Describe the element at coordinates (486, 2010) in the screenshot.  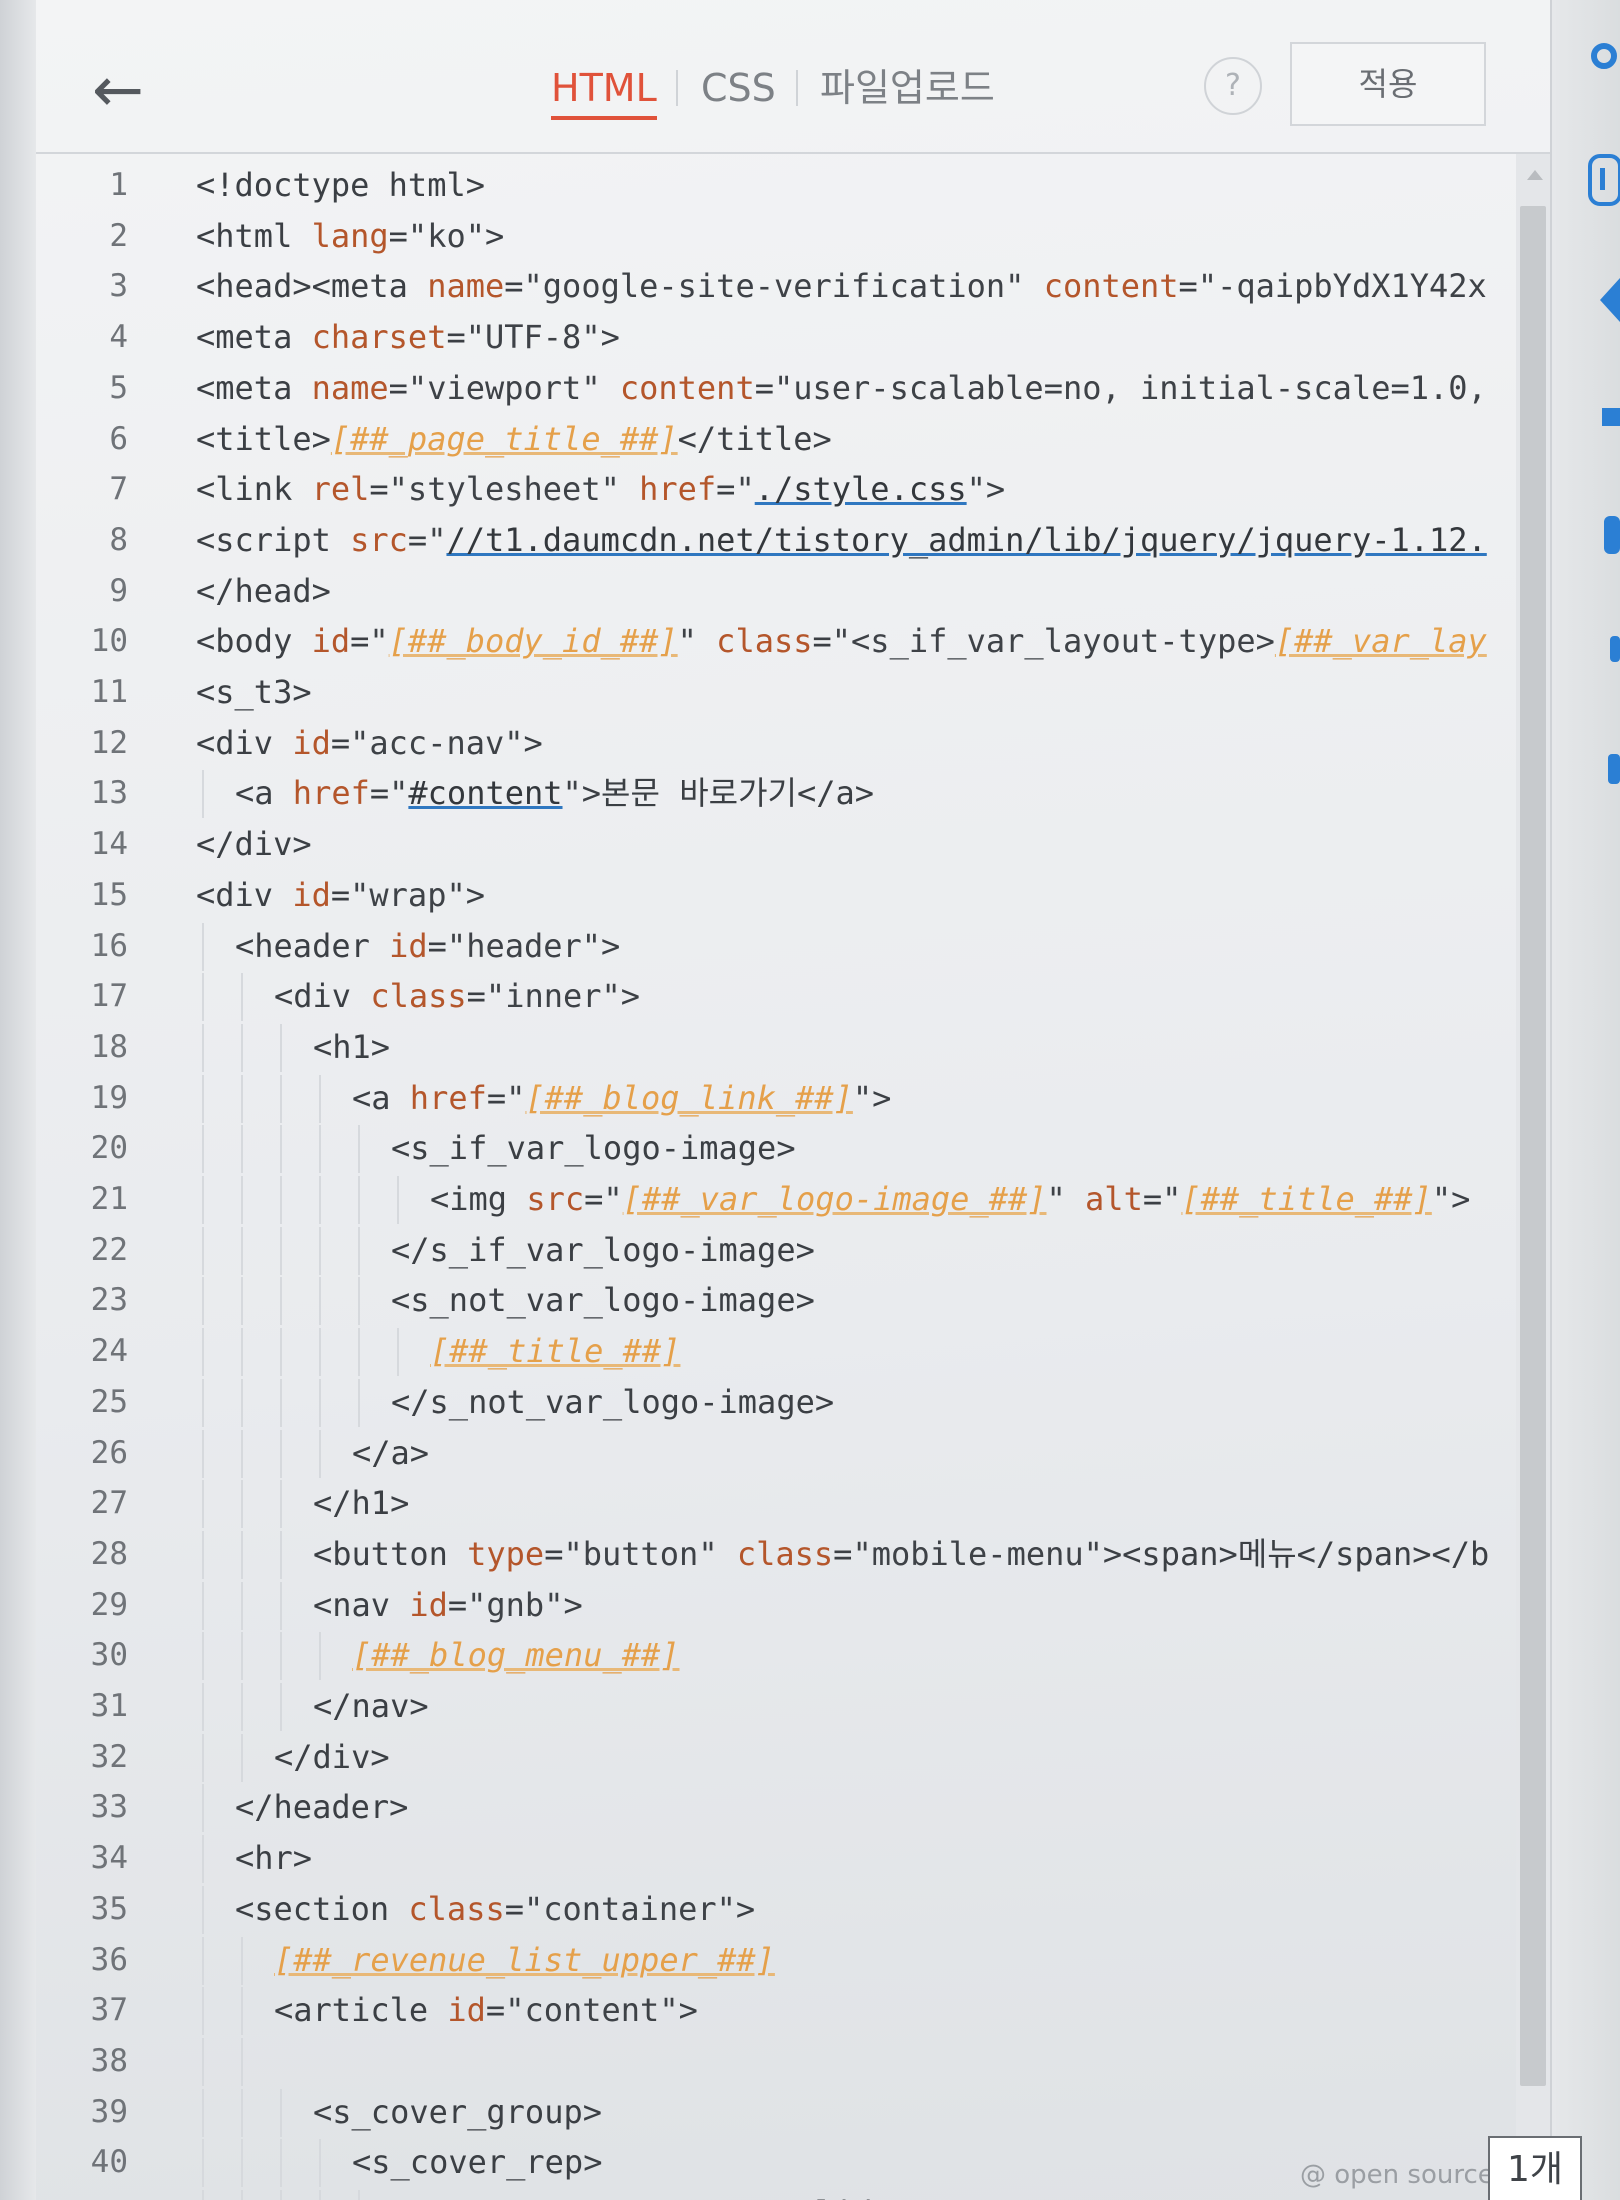
I see `code-line: <article id="content">` at that location.